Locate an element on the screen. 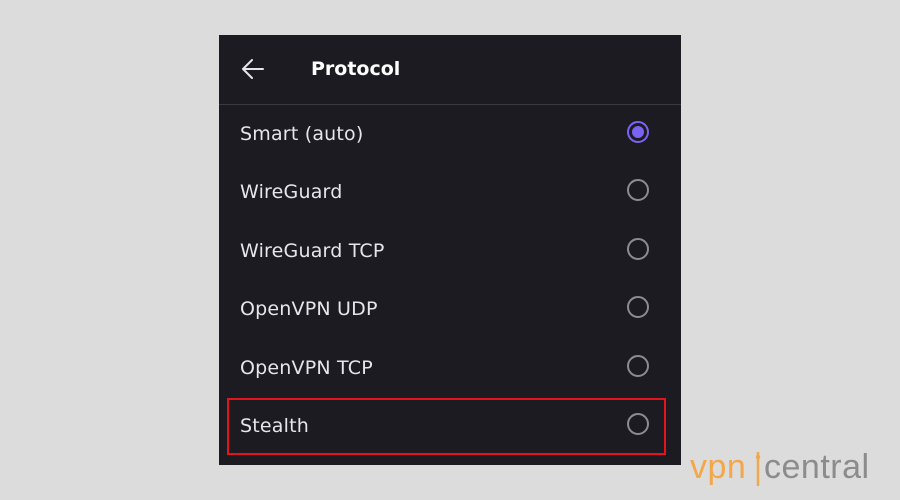 Image resolution: width=900 pixels, height=500 pixels. svg-text: central is located at coordinates (817, 467).